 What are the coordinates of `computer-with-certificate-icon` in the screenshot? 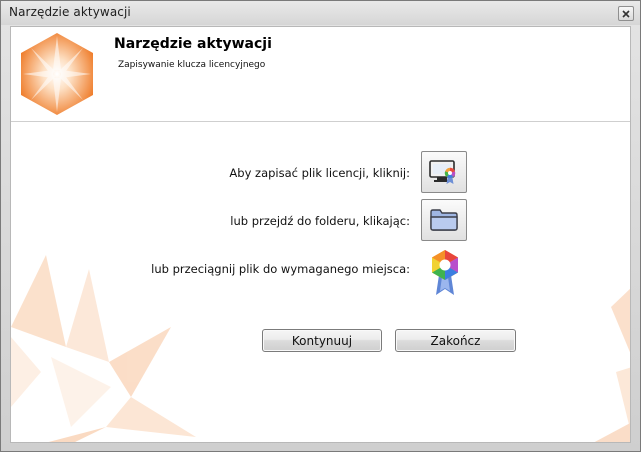 It's located at (442, 172).